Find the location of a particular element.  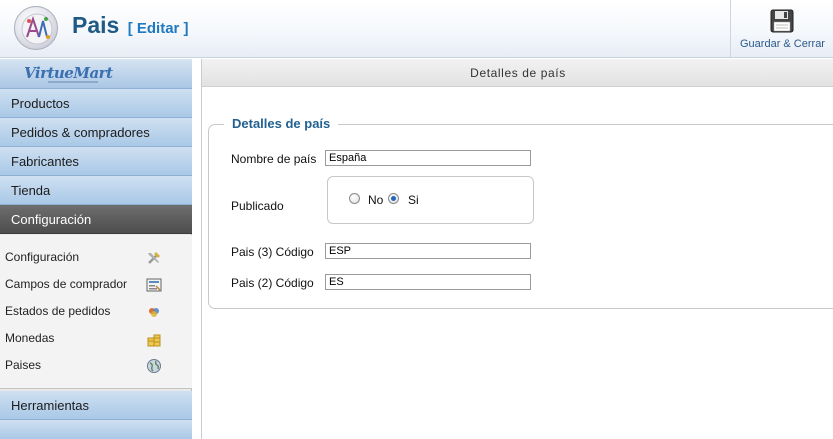

page-title: Pais [ Editar ] is located at coordinates (130, 25).